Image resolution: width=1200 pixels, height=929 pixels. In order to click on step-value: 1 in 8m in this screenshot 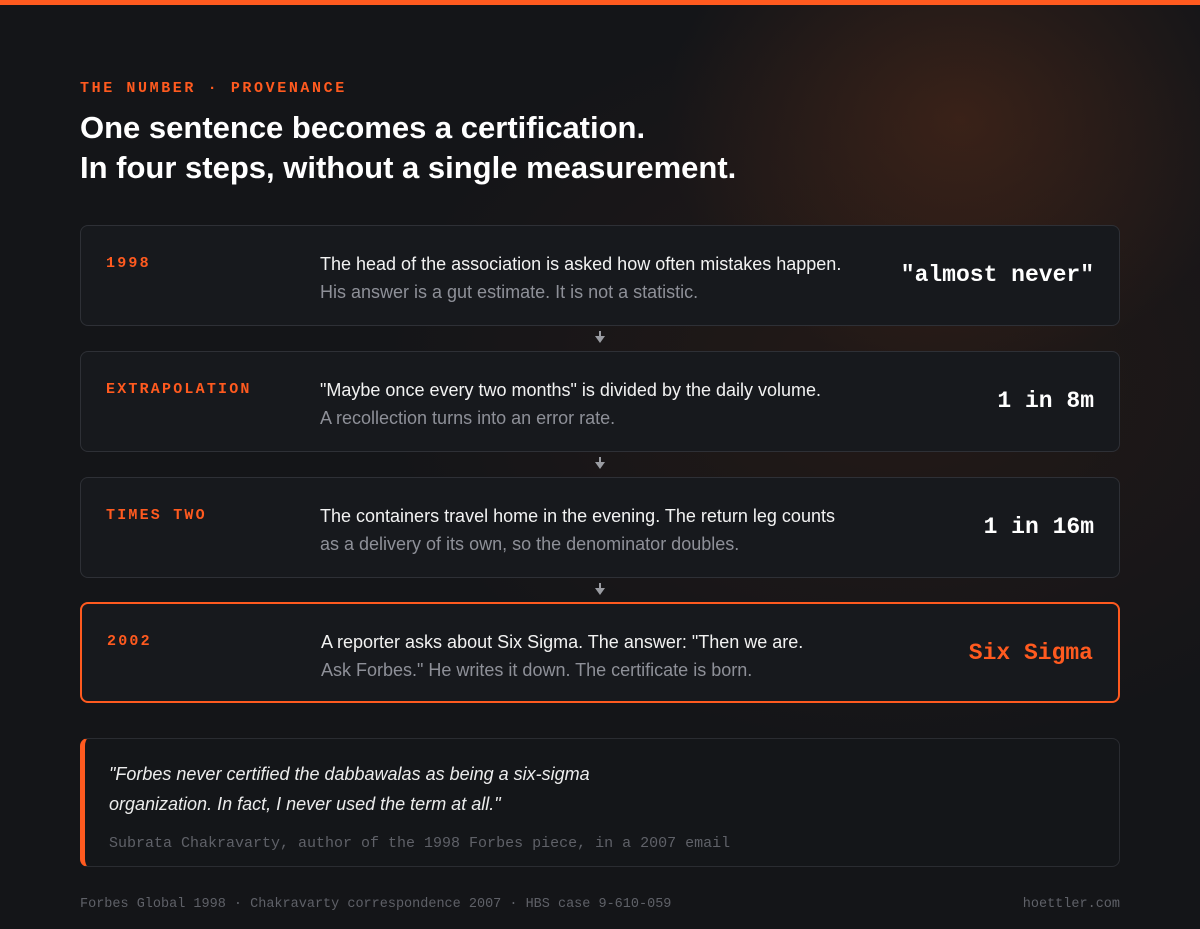, I will do `click(1045, 401)`.